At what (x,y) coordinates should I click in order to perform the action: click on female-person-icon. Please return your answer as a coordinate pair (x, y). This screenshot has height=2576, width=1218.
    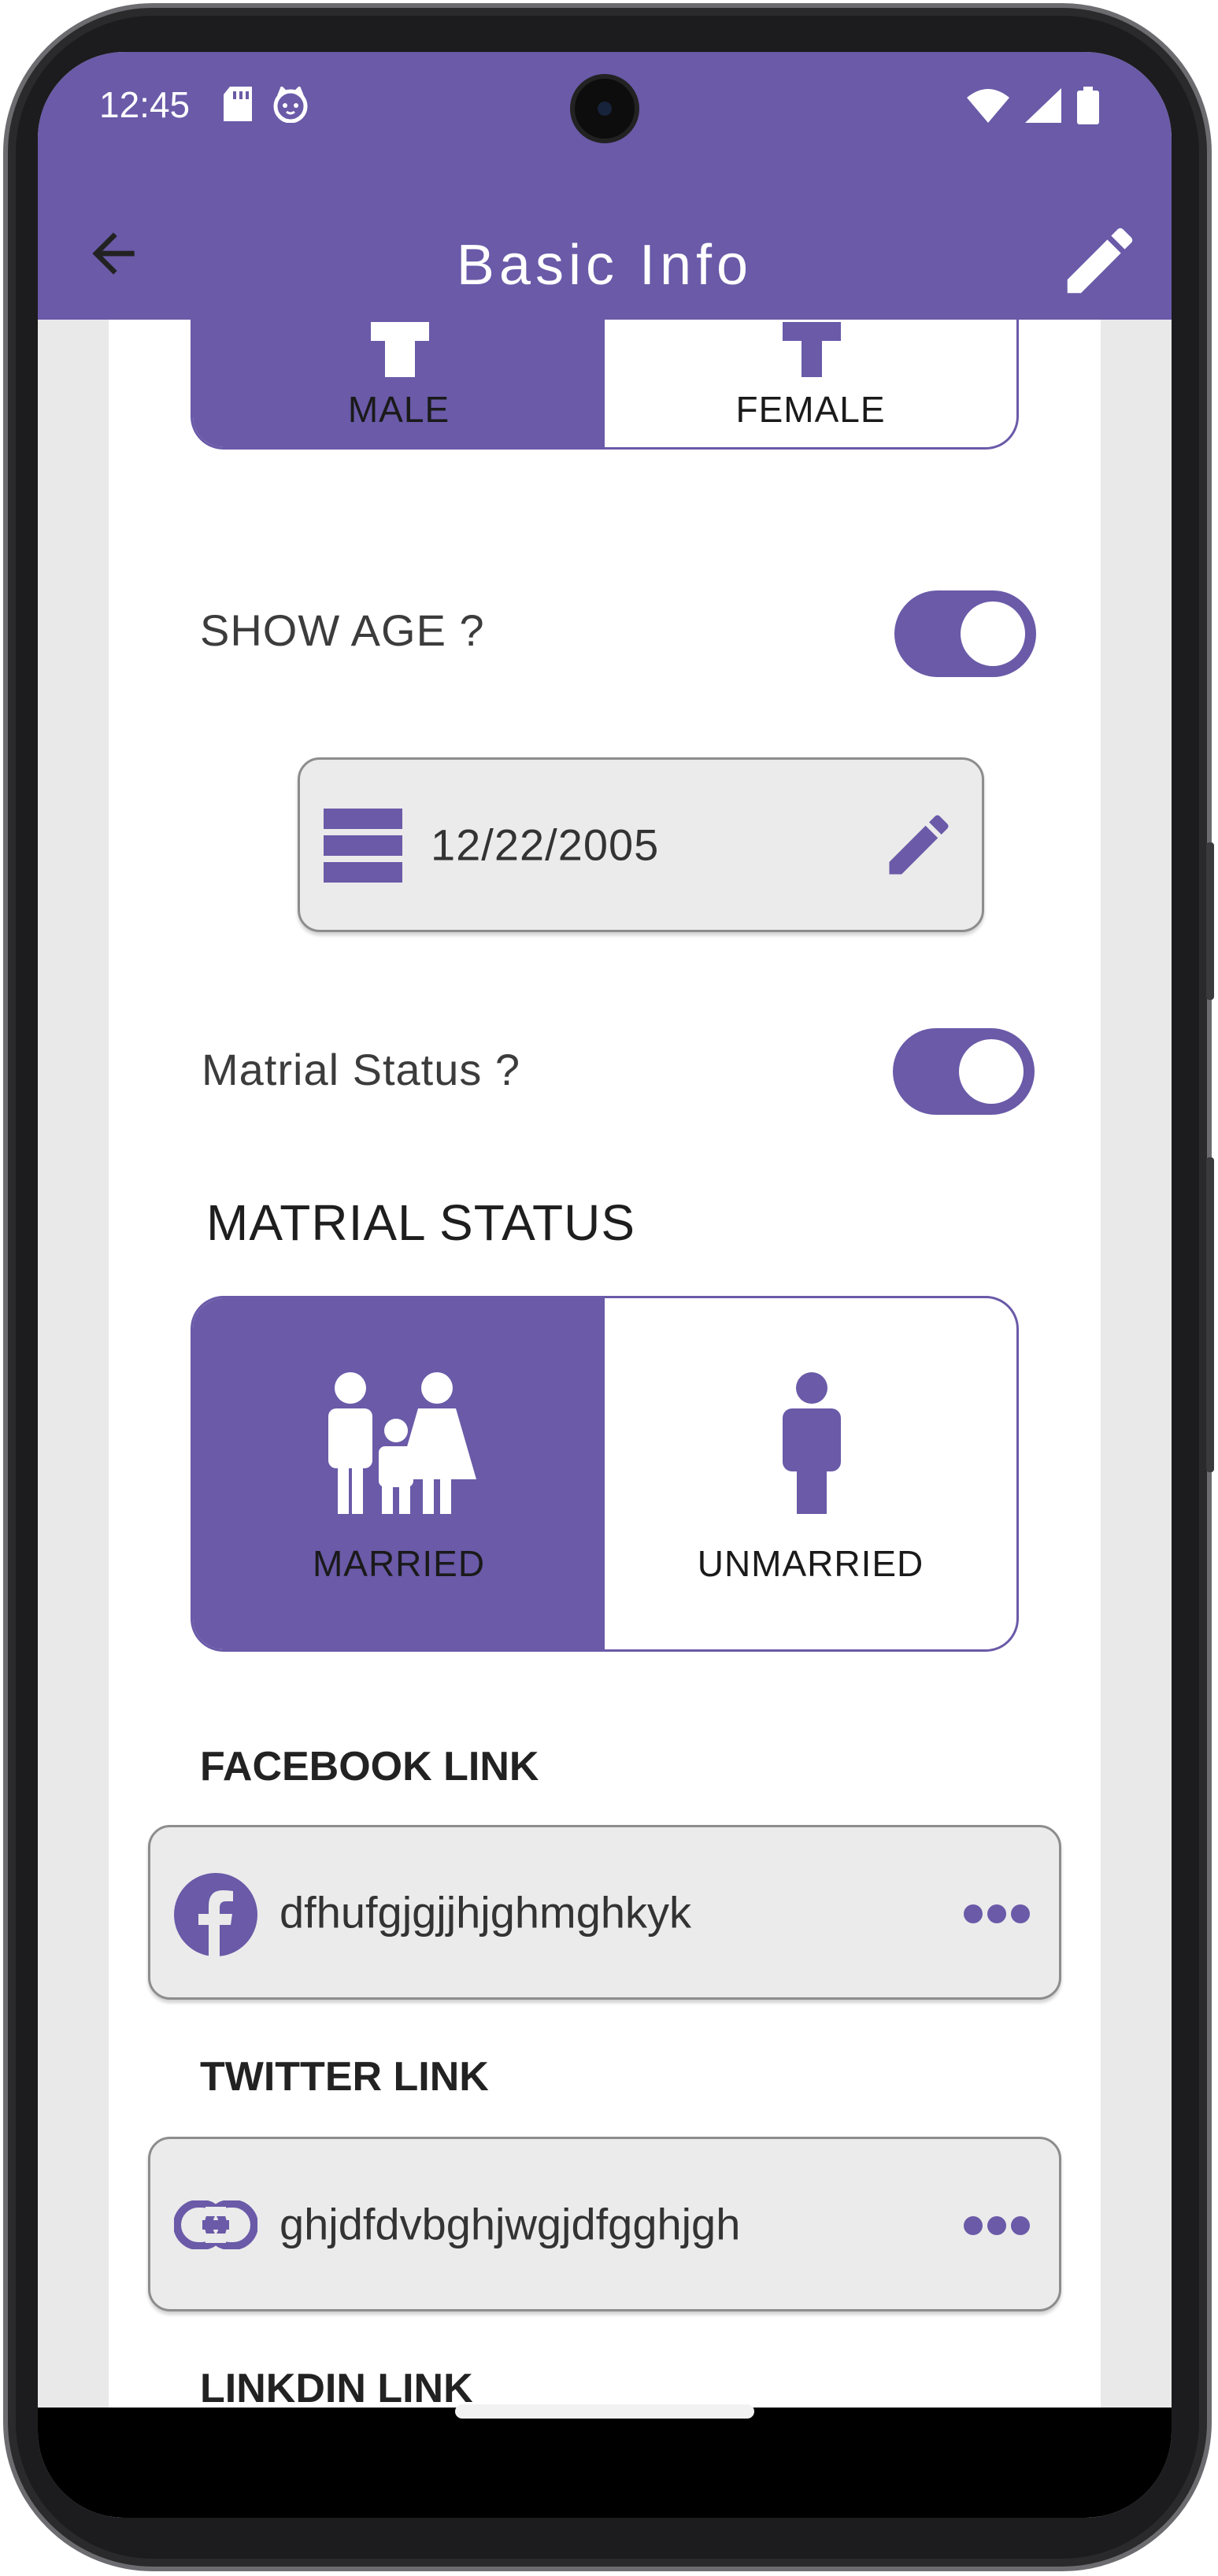
    Looking at the image, I should click on (812, 349).